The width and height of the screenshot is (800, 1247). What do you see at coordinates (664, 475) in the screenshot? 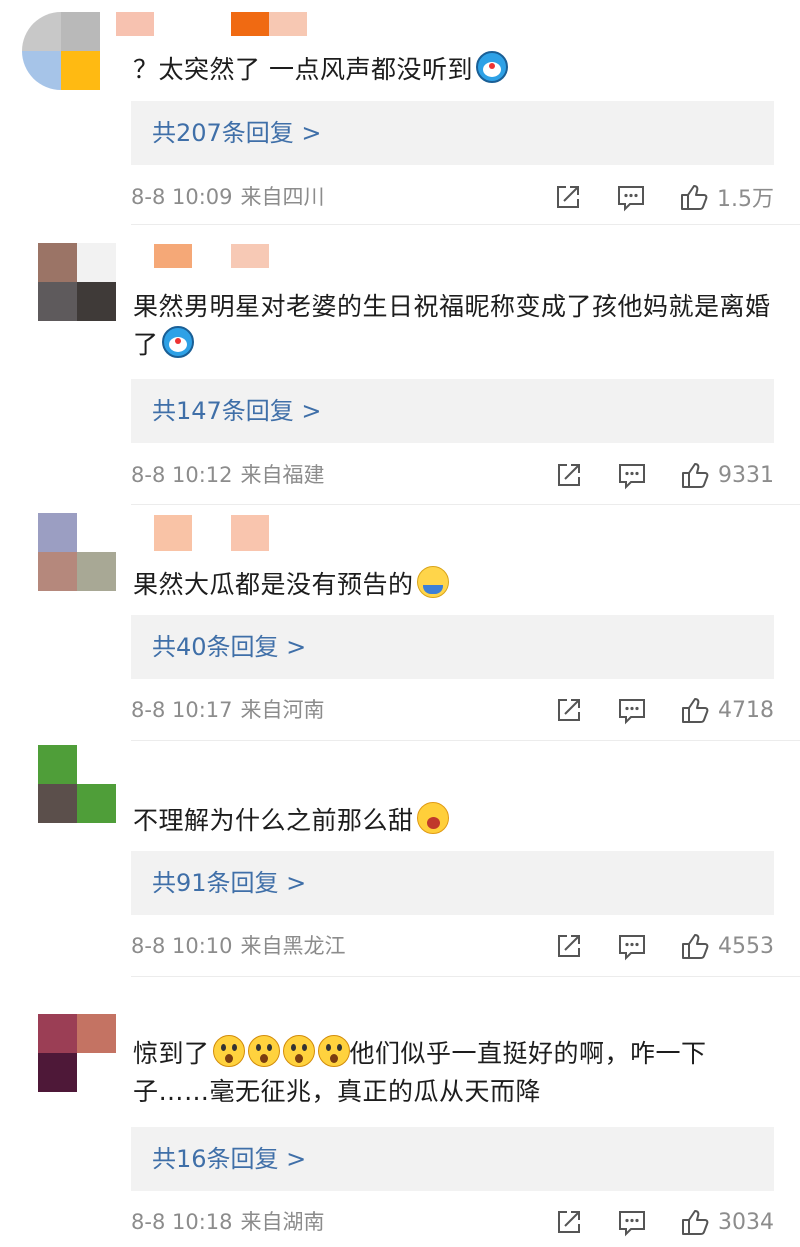
I see `comment-actions: 9331` at bounding box center [664, 475].